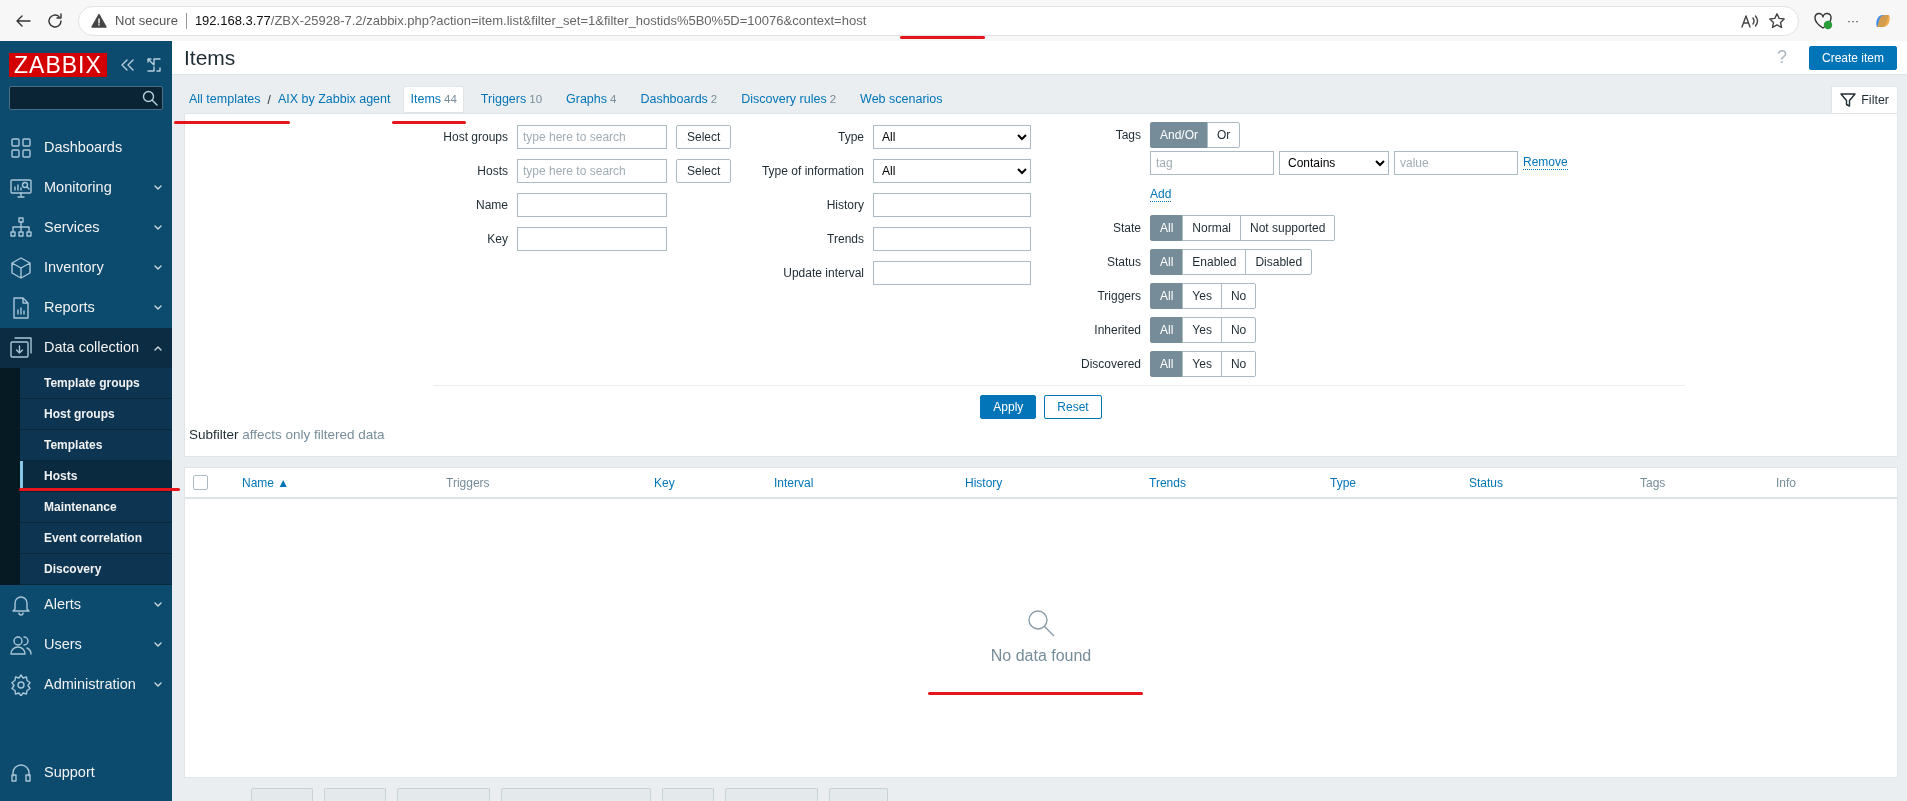  I want to click on value-field: value, so click(1456, 162).